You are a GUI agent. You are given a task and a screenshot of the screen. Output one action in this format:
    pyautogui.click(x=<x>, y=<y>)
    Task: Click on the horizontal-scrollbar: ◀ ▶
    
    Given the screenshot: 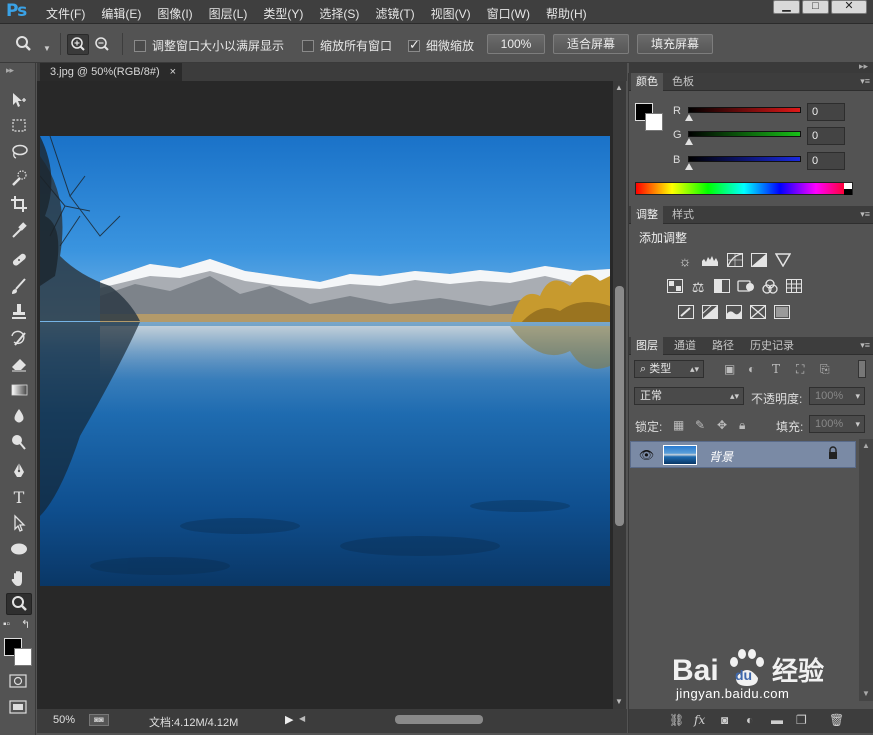 What is the action you would take?
    pyautogui.click(x=471, y=719)
    